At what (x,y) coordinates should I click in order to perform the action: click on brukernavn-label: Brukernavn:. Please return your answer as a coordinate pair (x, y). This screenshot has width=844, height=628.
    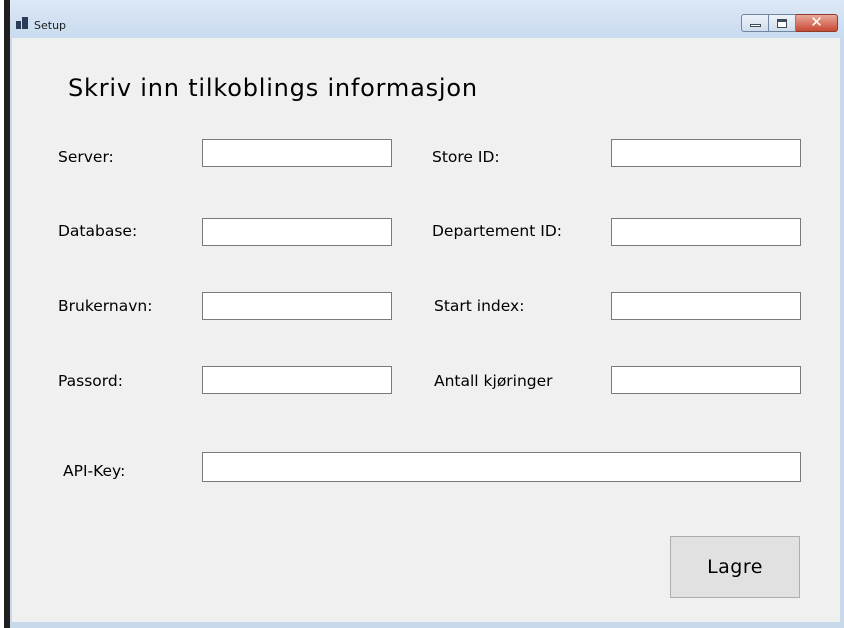
    Looking at the image, I should click on (105, 306).